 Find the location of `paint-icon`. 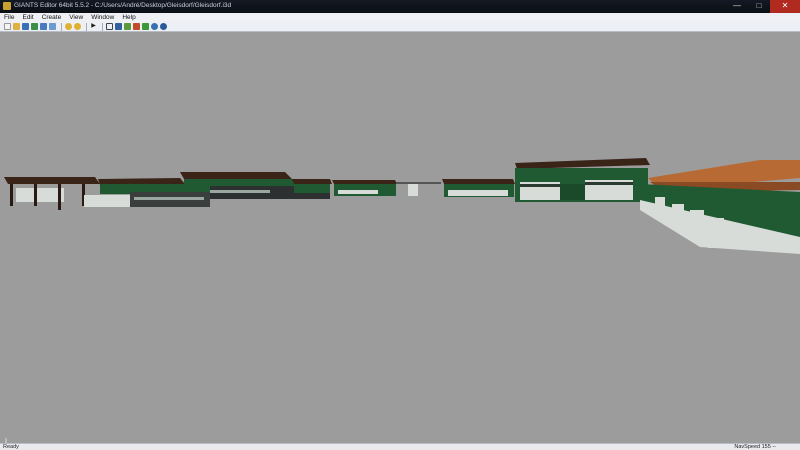

paint-icon is located at coordinates (136, 26).